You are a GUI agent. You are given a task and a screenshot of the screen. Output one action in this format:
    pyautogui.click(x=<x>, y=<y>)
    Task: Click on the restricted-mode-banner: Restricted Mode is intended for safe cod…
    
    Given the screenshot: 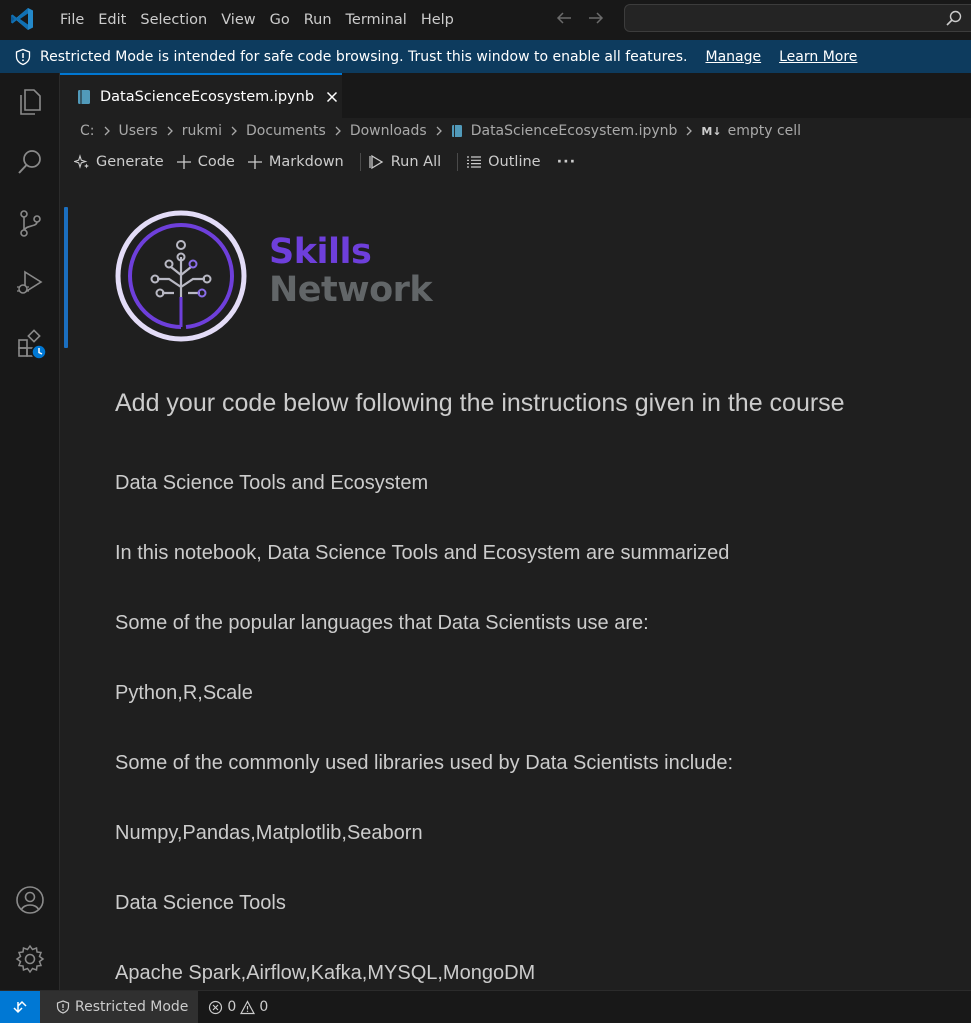 What is the action you would take?
    pyautogui.click(x=485, y=56)
    